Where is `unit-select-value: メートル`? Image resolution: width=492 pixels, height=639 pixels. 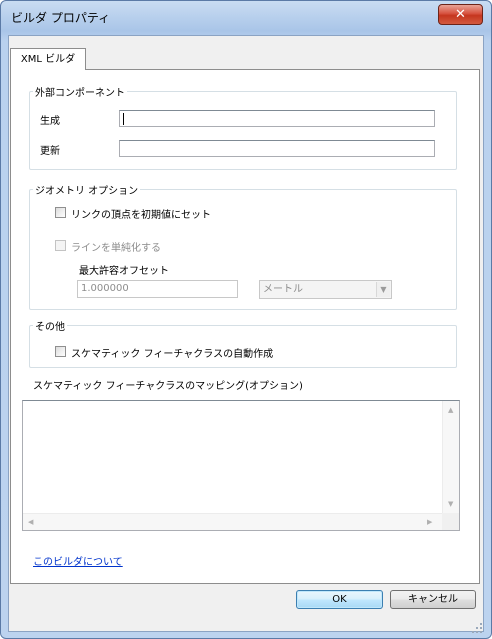 unit-select-value: メートル is located at coordinates (283, 289).